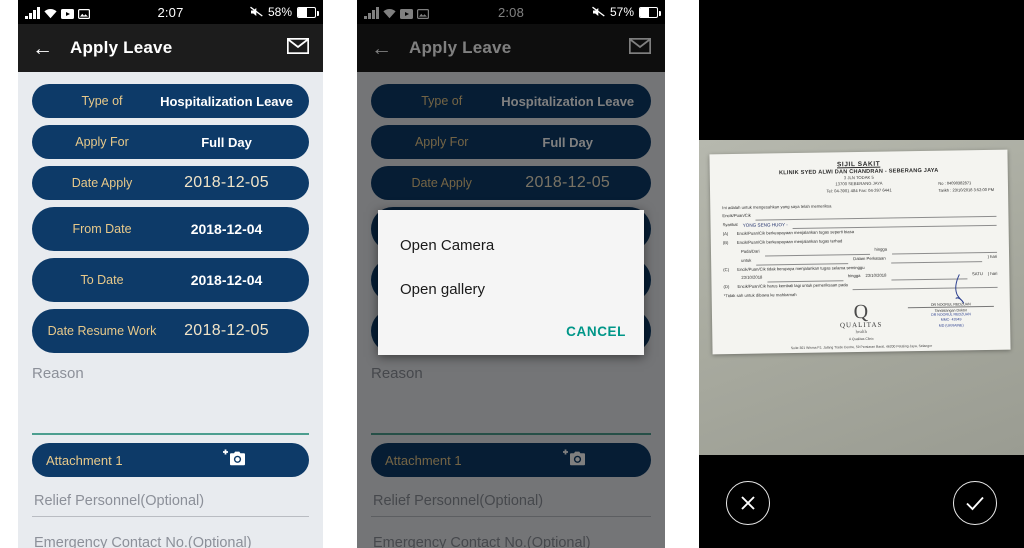 This screenshot has width=1024, height=548. What do you see at coordinates (45, 48) in the screenshot?
I see `back-arrow-icon: ←` at bounding box center [45, 48].